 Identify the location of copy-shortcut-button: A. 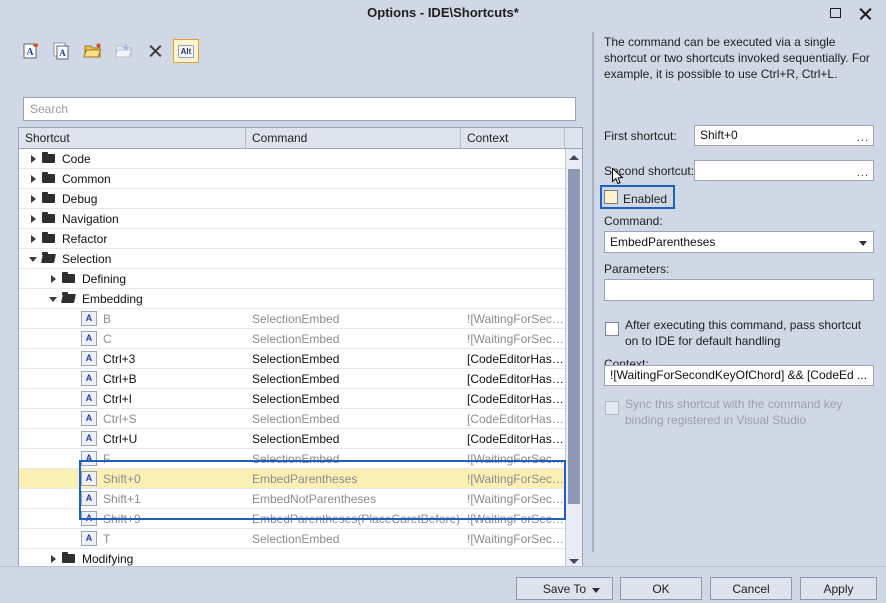
(62, 51).